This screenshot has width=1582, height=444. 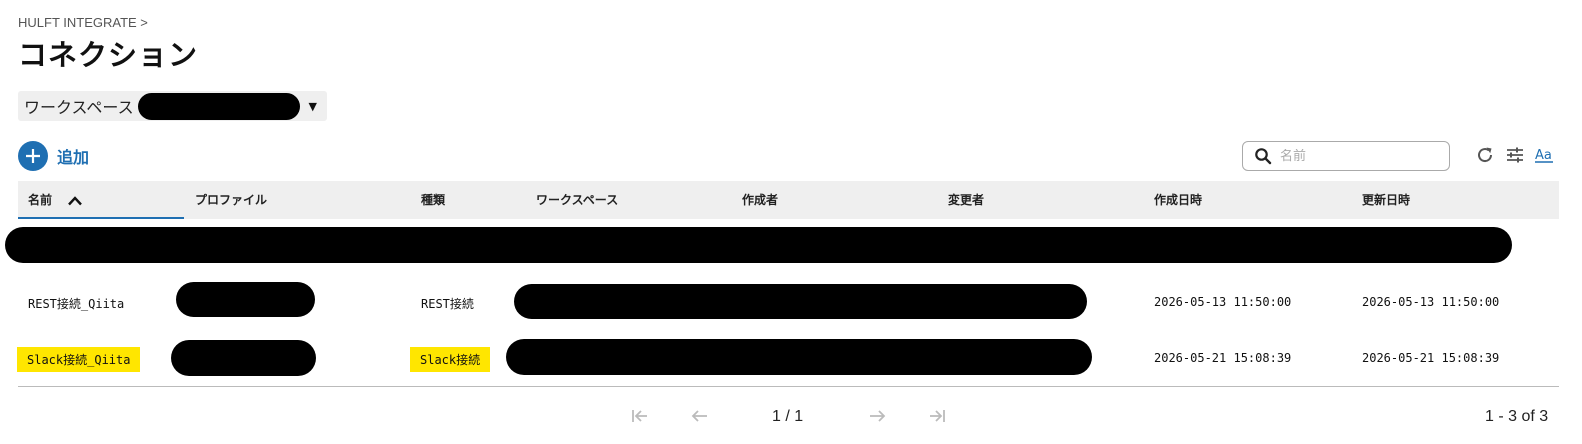 What do you see at coordinates (640, 416) in the screenshot?
I see `first-page-icon` at bounding box center [640, 416].